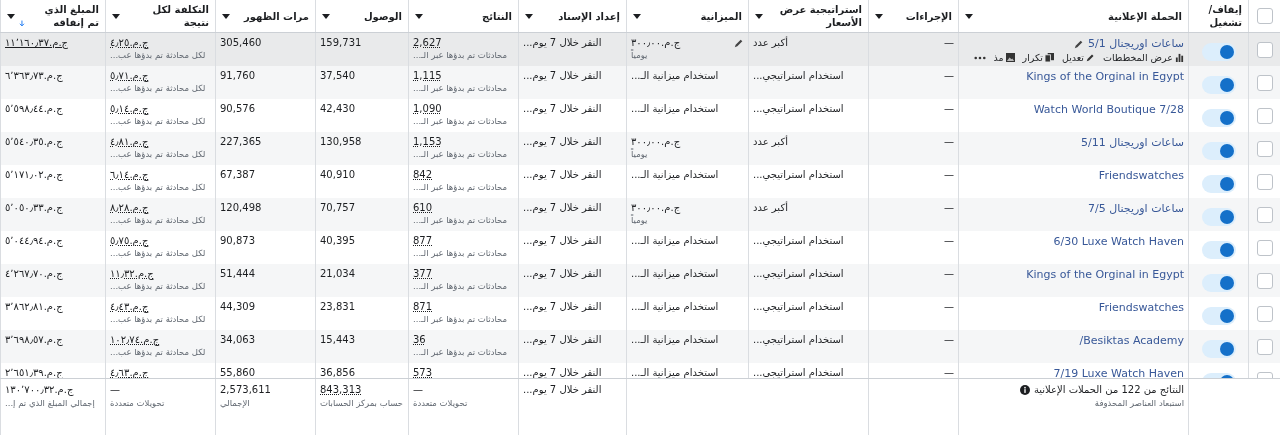  Describe the element at coordinates (1264, 16) in the screenshot. I see `select-all-checkbox` at that location.